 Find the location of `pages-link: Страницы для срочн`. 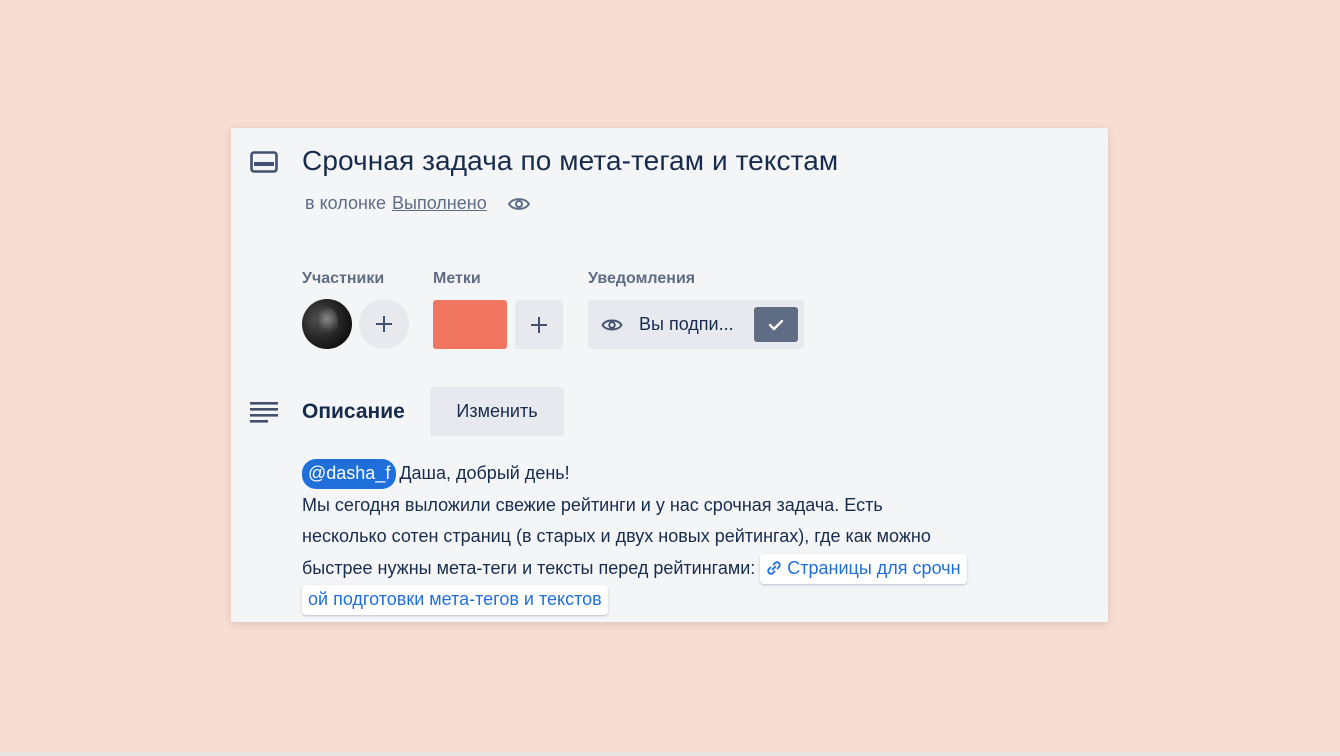

pages-link: Страницы для срочн is located at coordinates (863, 568).